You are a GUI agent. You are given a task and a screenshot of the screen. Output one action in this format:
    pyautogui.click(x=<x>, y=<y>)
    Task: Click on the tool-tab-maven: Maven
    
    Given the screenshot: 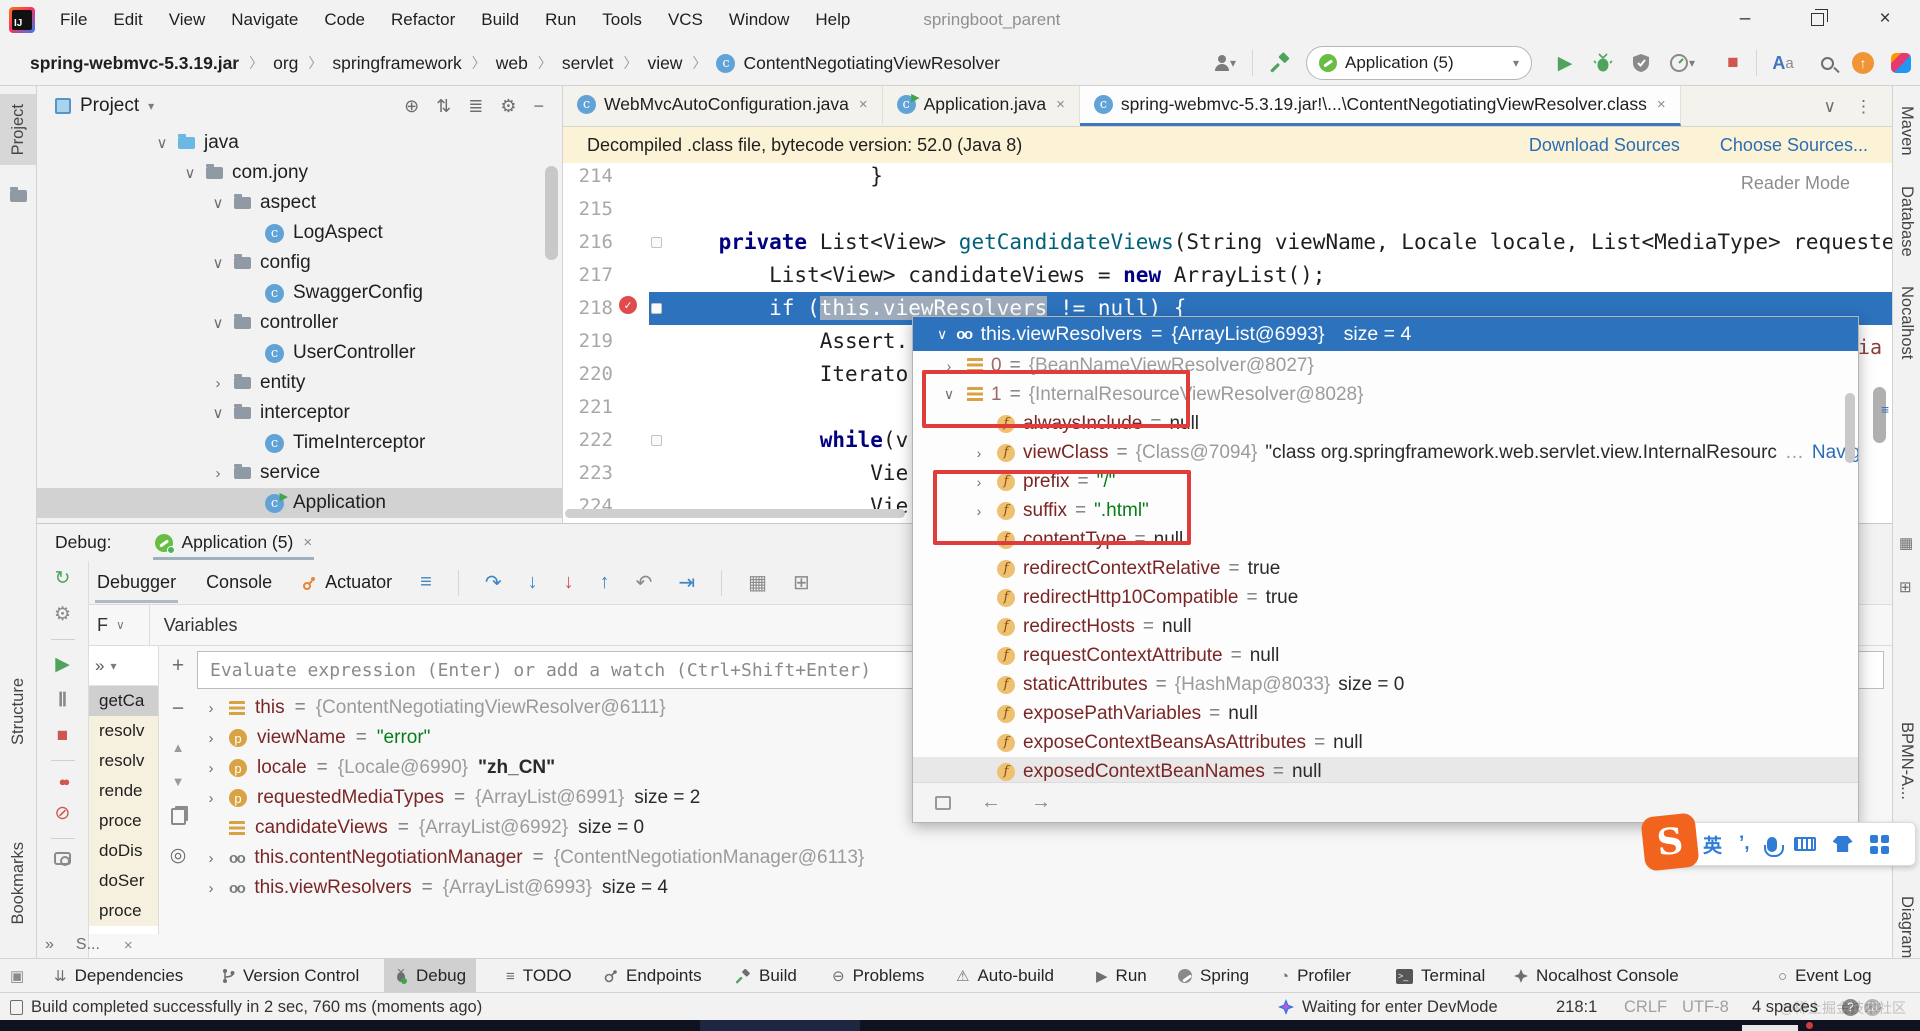 What is the action you would take?
    pyautogui.click(x=1906, y=131)
    